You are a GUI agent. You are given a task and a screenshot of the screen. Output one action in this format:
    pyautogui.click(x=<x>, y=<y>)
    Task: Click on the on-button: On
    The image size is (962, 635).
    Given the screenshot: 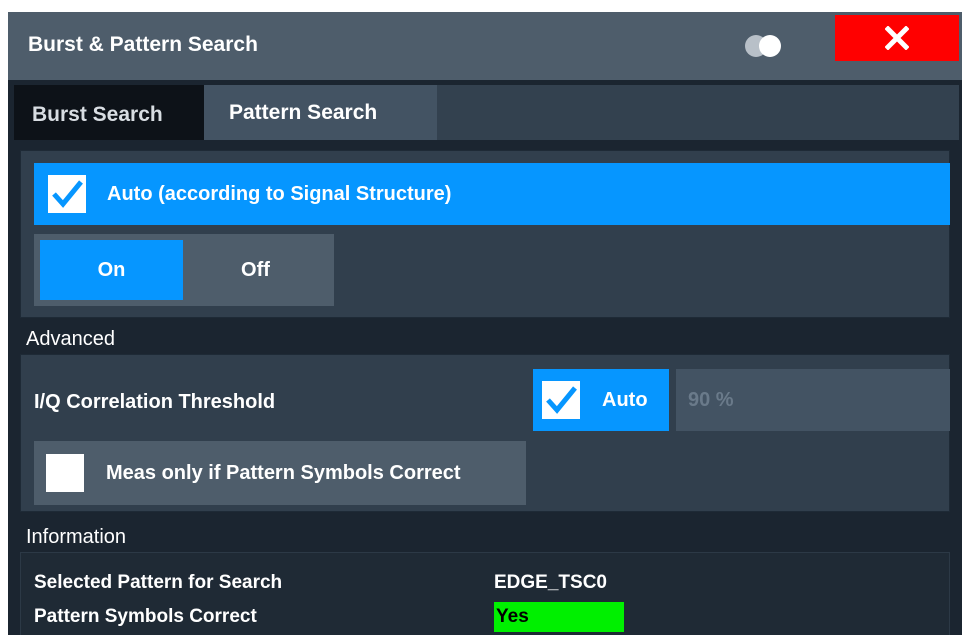 What is the action you would take?
    pyautogui.click(x=111, y=270)
    